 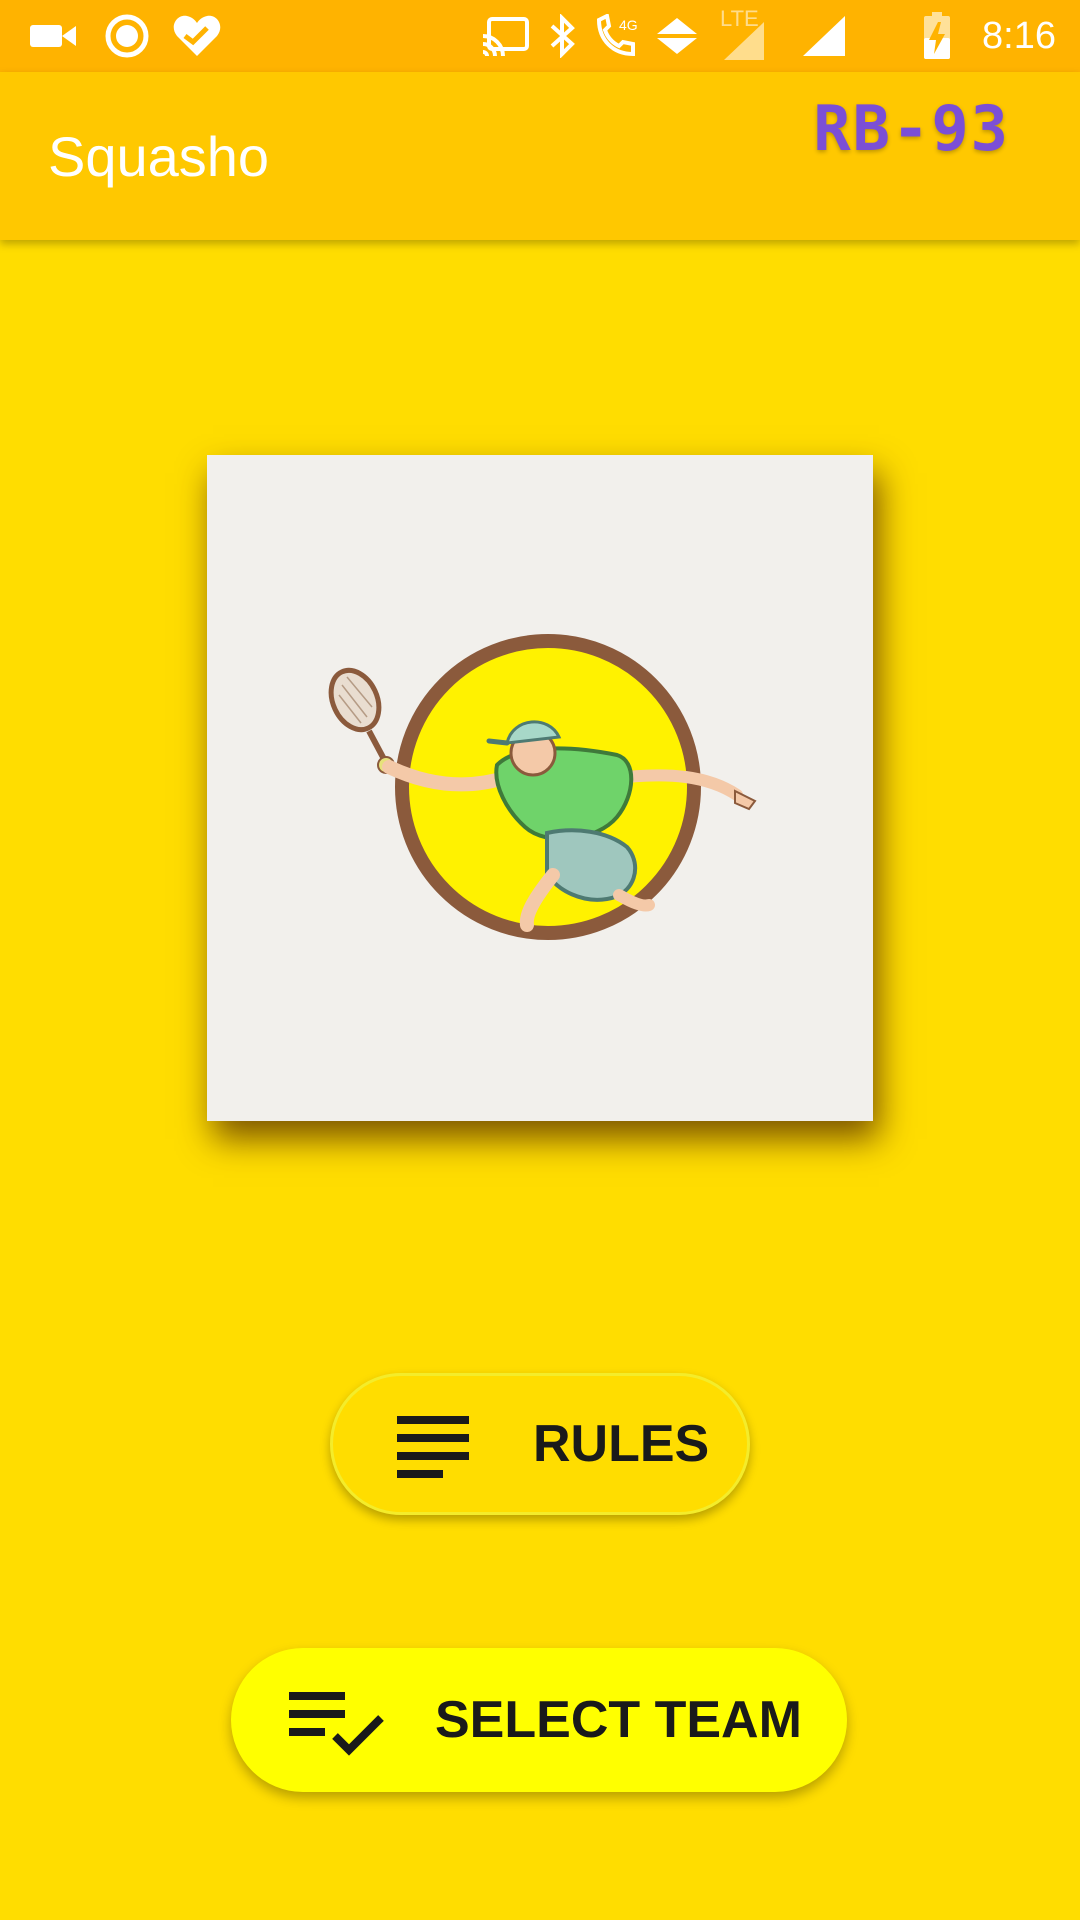 What do you see at coordinates (434, 1450) in the screenshot?
I see `notes-lines-icon` at bounding box center [434, 1450].